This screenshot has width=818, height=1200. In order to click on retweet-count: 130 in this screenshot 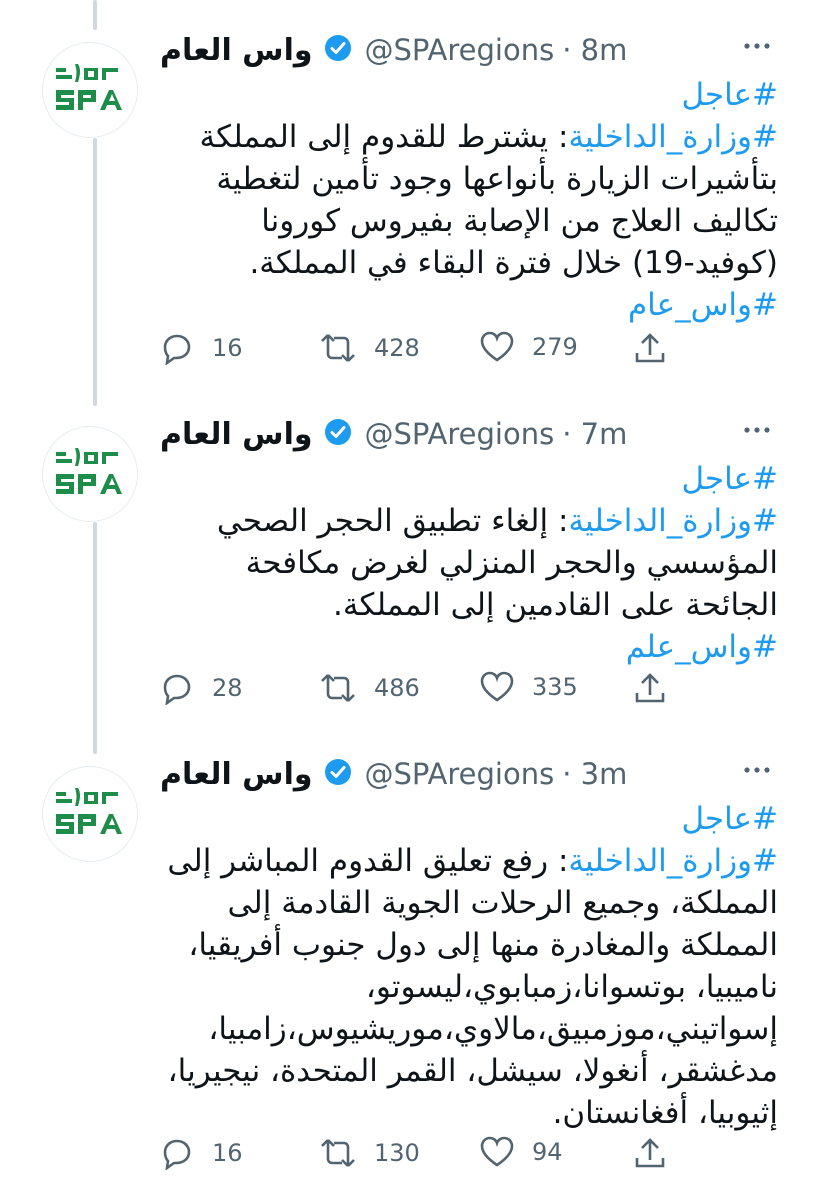, I will do `click(397, 1153)`.